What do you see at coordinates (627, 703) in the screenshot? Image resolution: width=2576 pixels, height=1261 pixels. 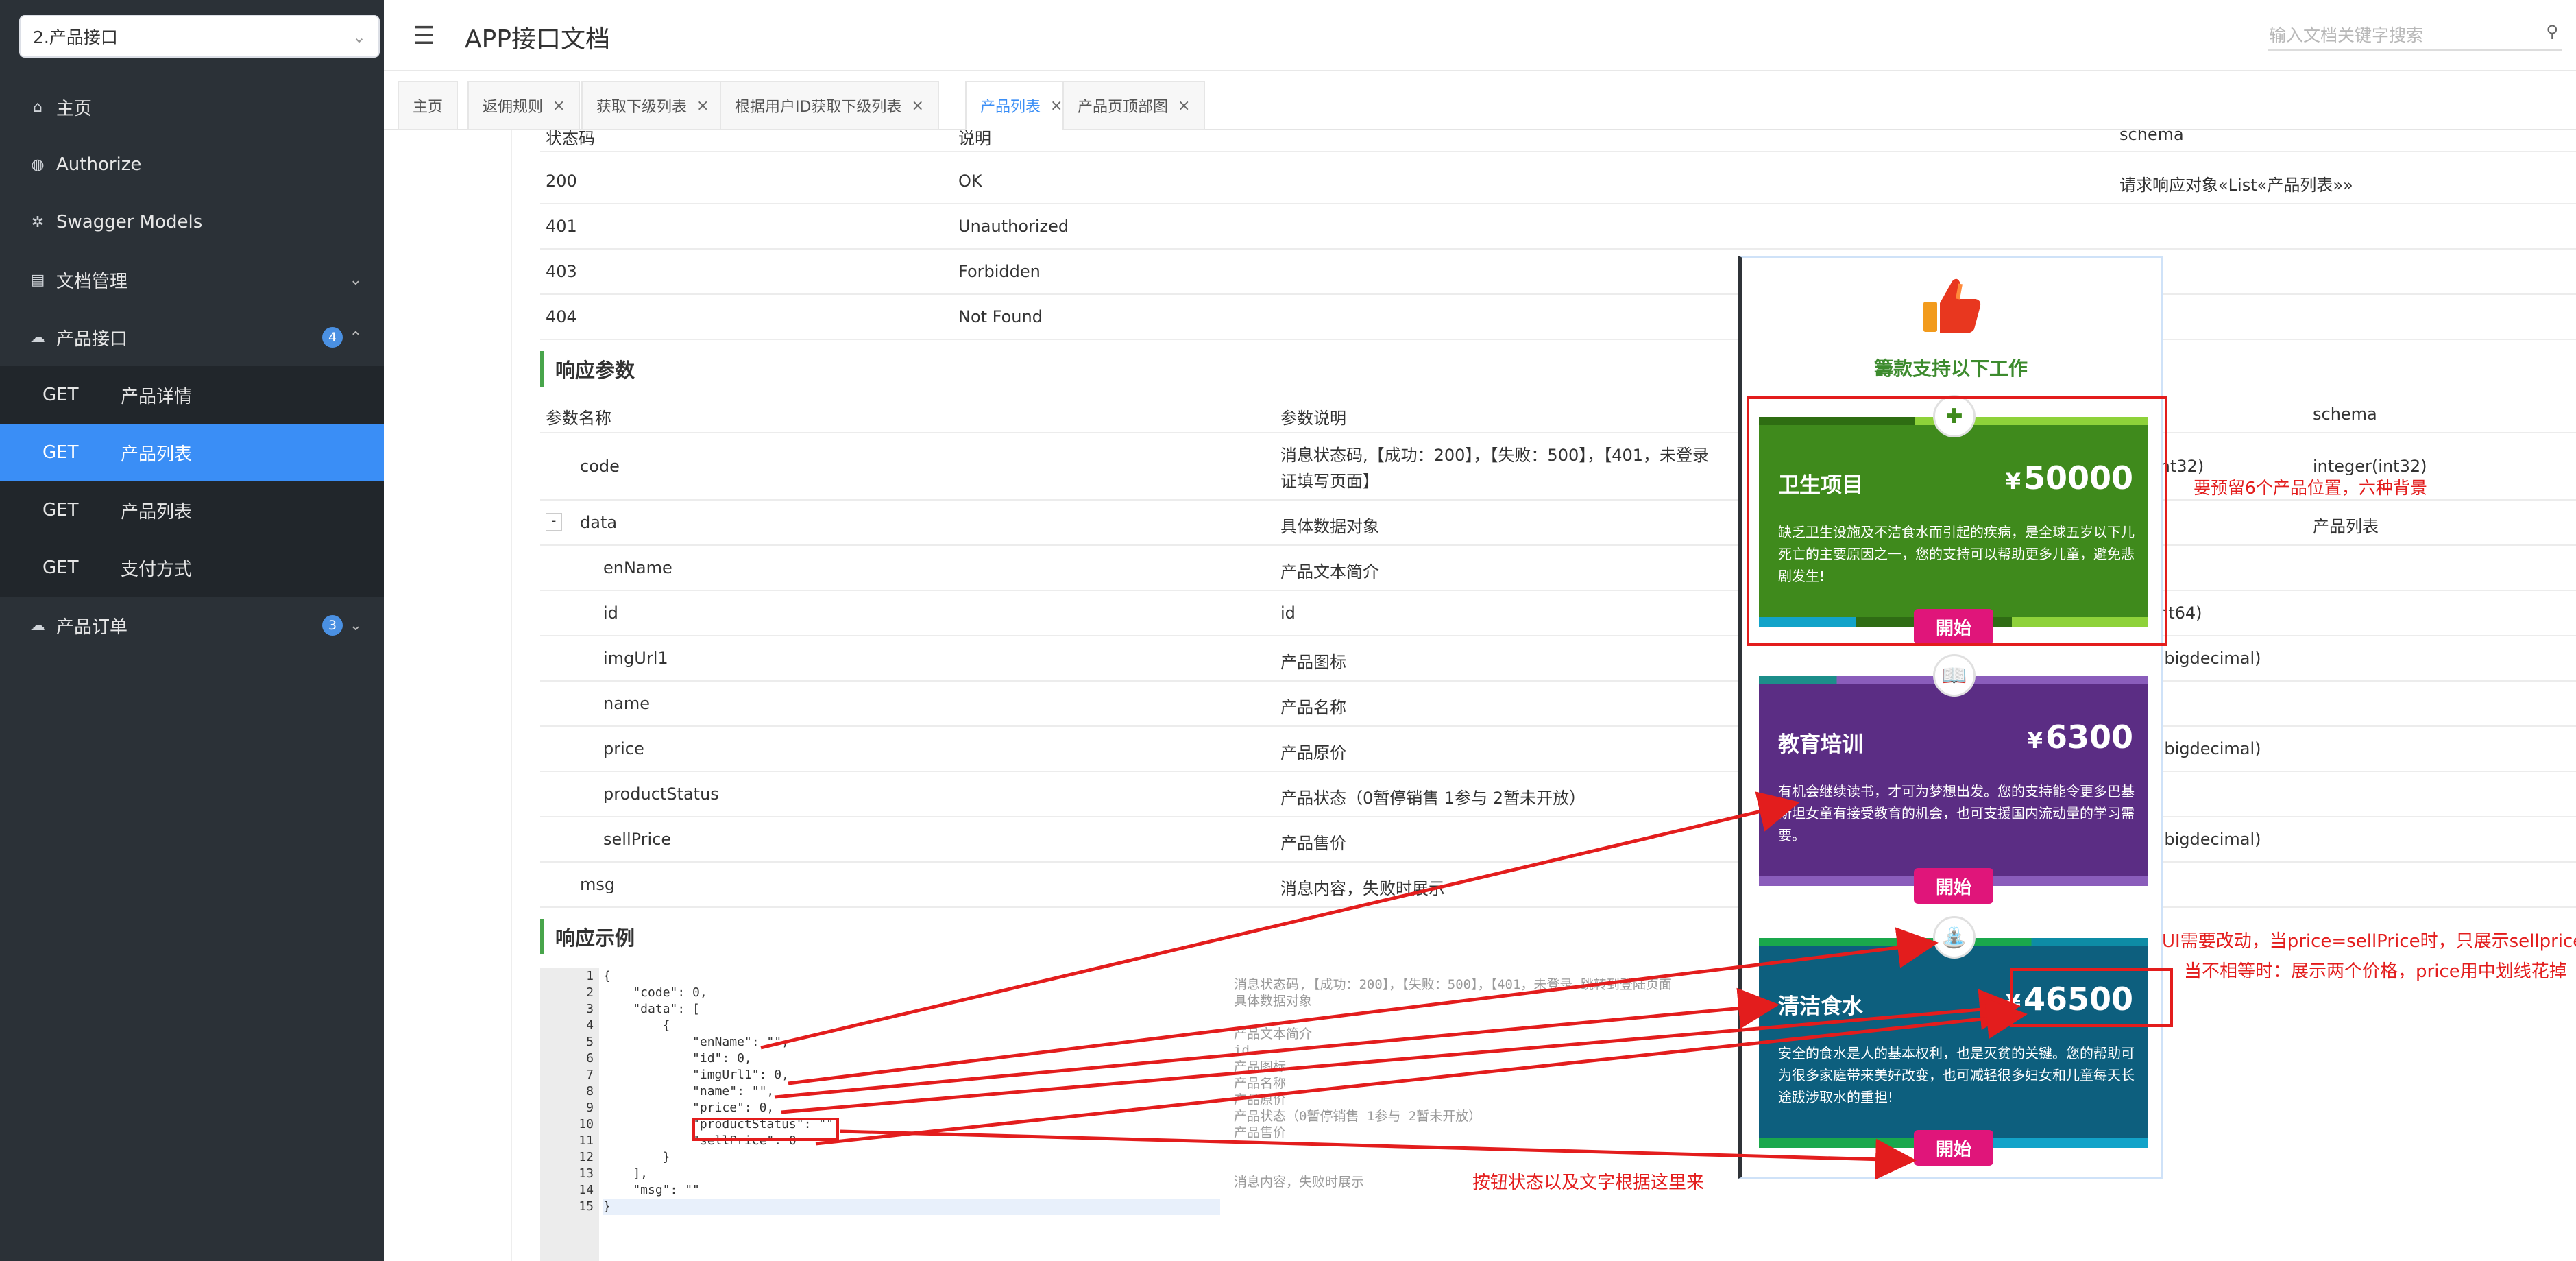 I see `param-name: name` at bounding box center [627, 703].